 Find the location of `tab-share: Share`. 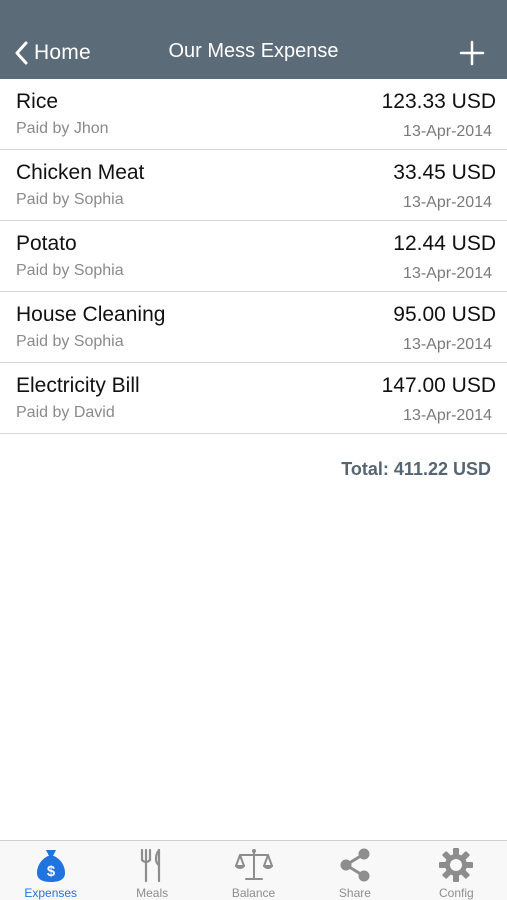

tab-share: Share is located at coordinates (354, 870).